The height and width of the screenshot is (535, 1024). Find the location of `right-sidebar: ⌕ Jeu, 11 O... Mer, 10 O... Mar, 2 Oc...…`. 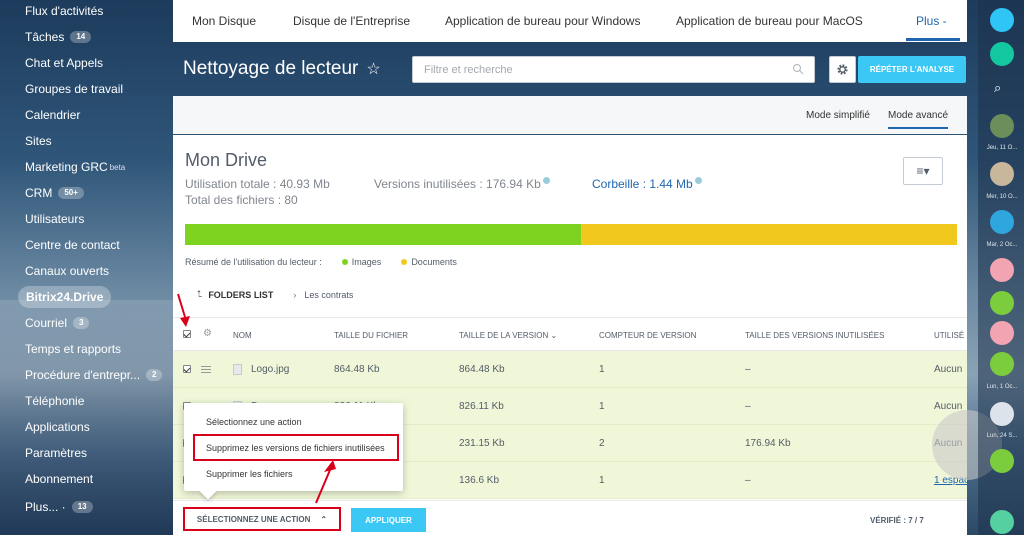

right-sidebar: ⌕ Jeu, 11 O... Mer, 10 O... Mar, 2 Oc...… is located at coordinates (1001, 267).